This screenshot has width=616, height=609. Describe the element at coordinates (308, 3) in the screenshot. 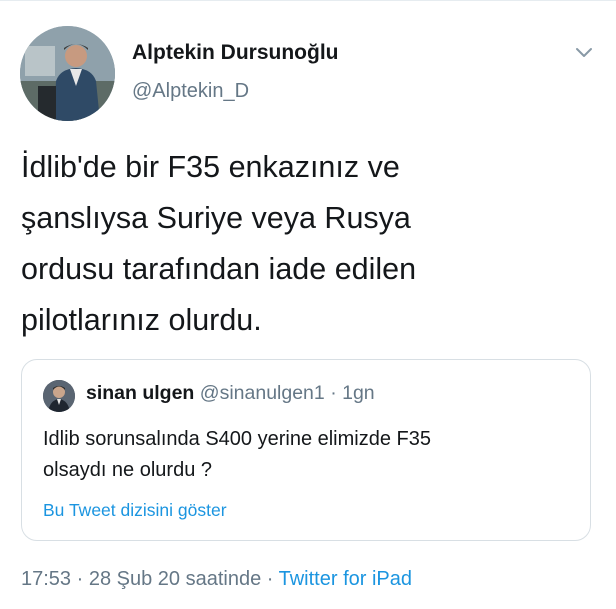

I see `top-divider` at that location.